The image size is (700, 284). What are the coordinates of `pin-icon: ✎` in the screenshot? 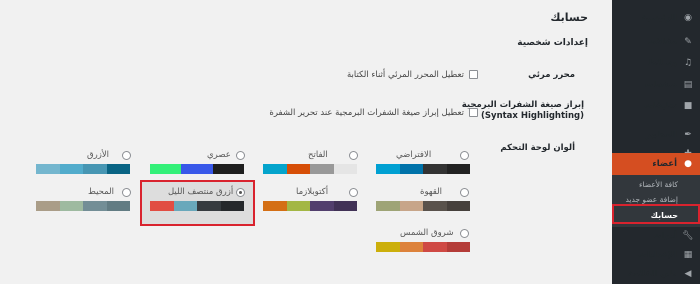 It's located at (688, 42).